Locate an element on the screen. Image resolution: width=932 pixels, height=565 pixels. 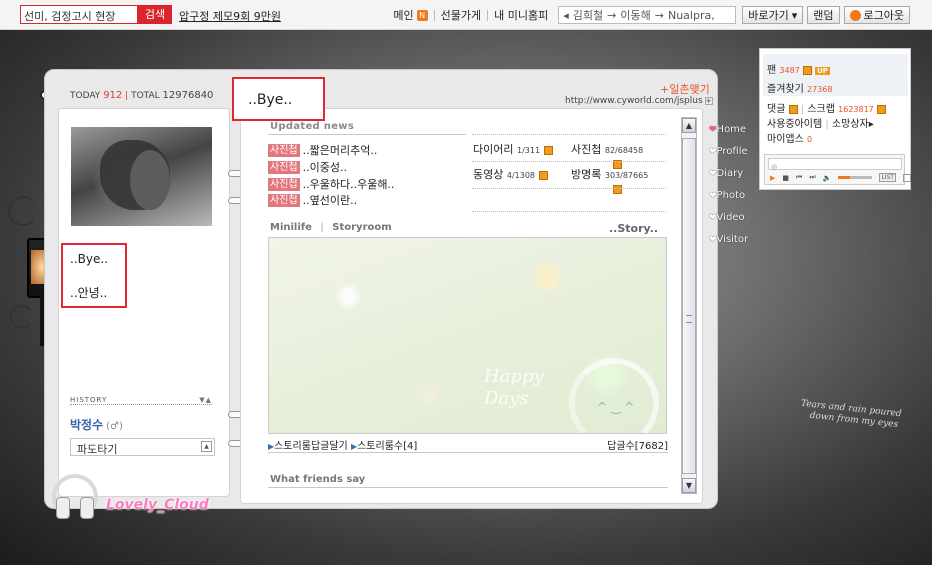
scroll-thumb is located at coordinates (689, 306).